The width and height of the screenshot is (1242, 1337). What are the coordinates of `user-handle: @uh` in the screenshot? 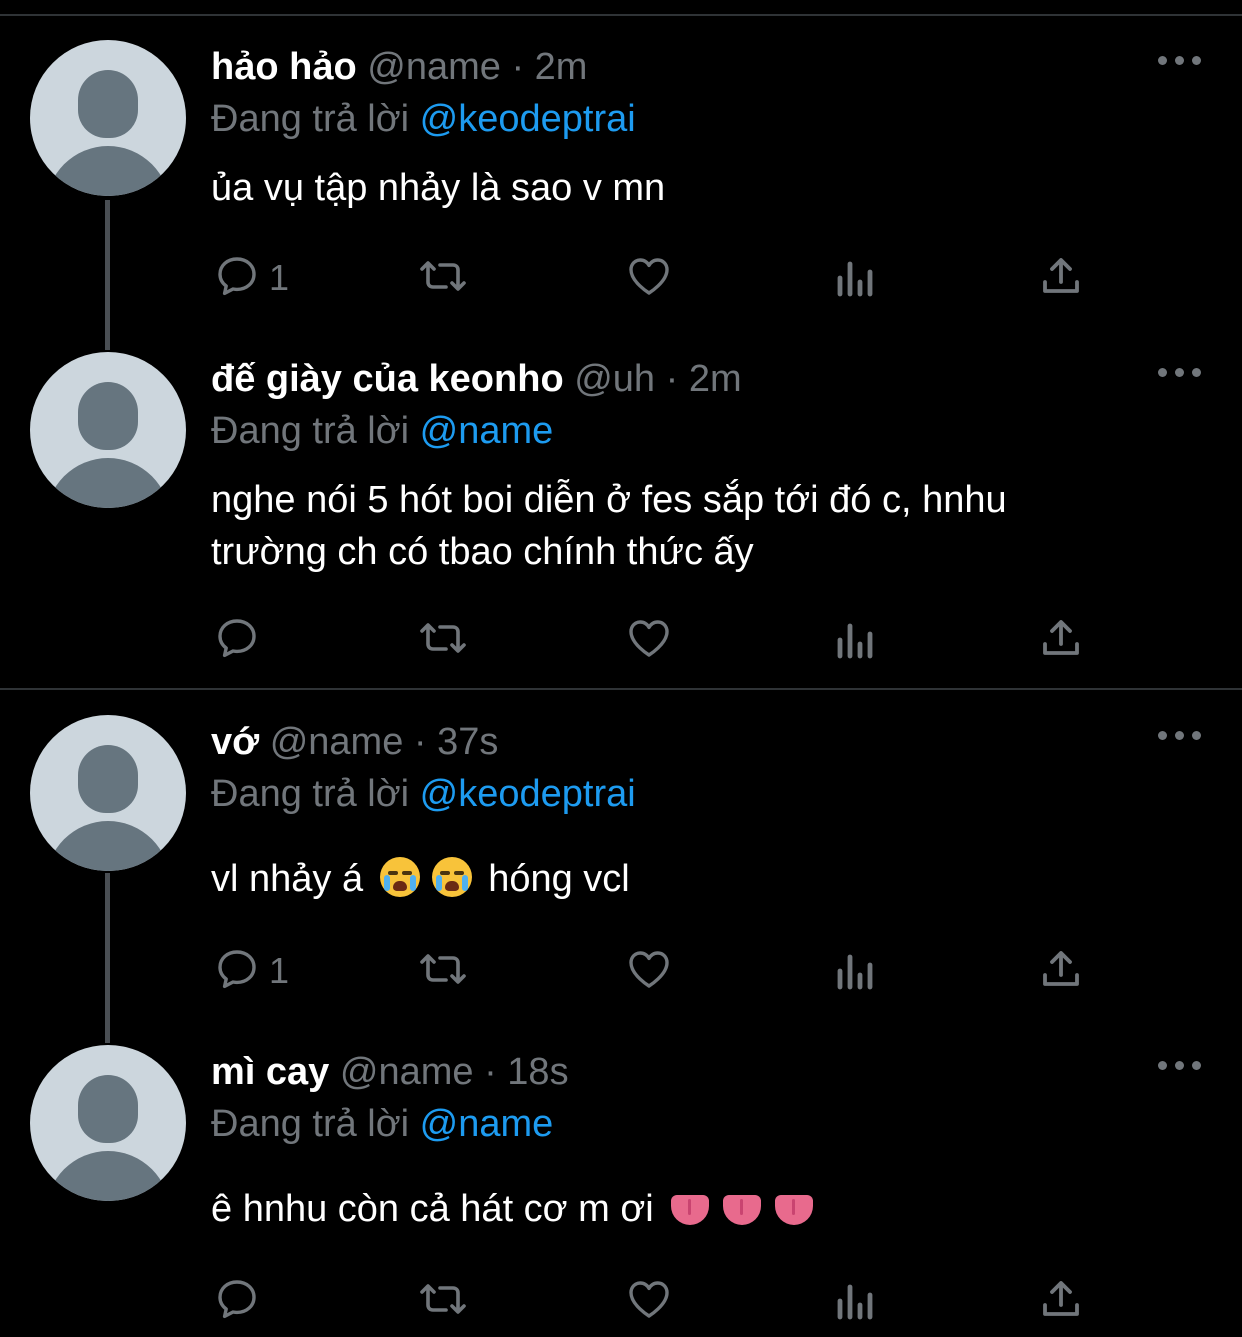 It's located at (614, 379).